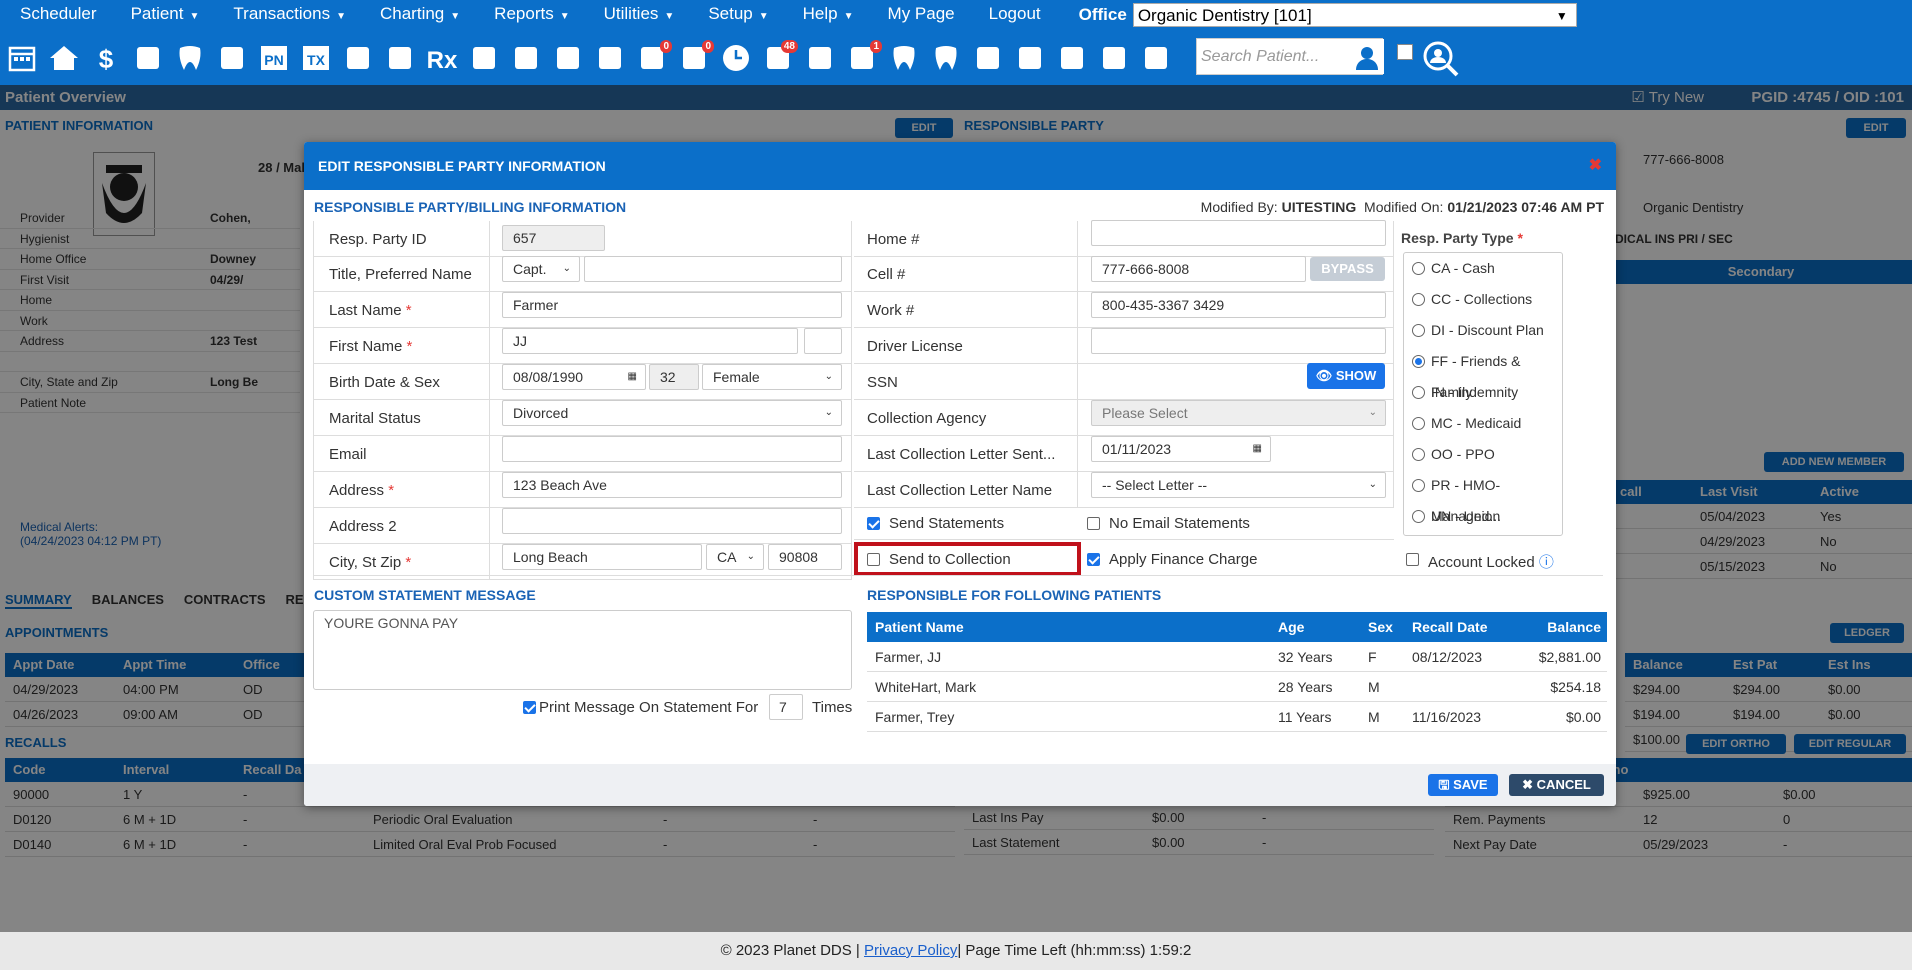 The width and height of the screenshot is (1912, 970). I want to click on print-times-input: 7, so click(786, 707).